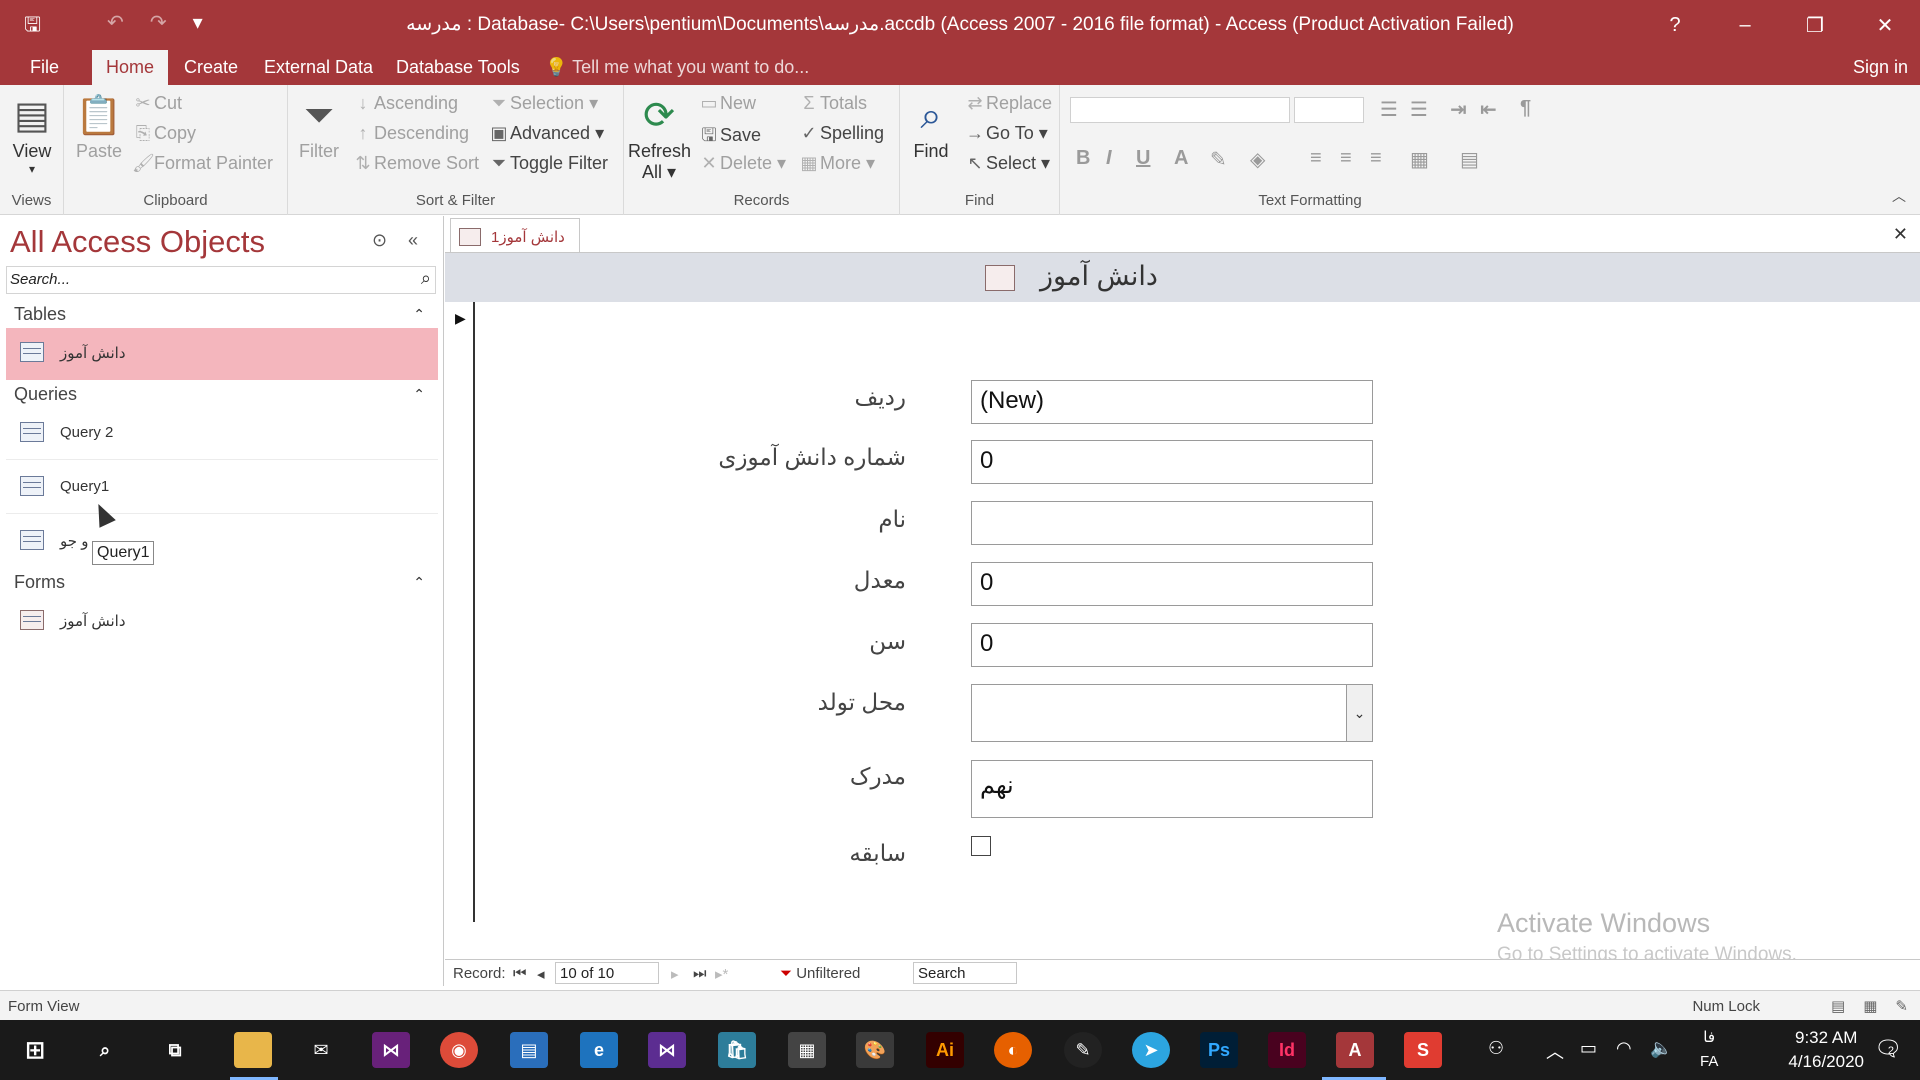 The height and width of the screenshot is (1080, 1920). I want to click on new-record-nav-icon: ▸*, so click(721, 974).